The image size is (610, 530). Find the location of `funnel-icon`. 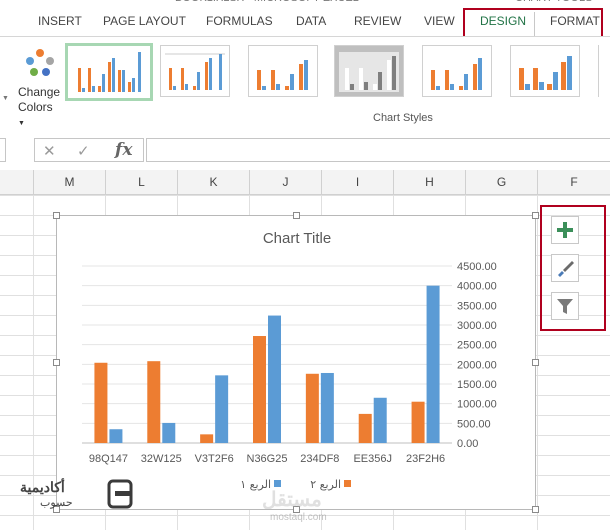

funnel-icon is located at coordinates (565, 306).